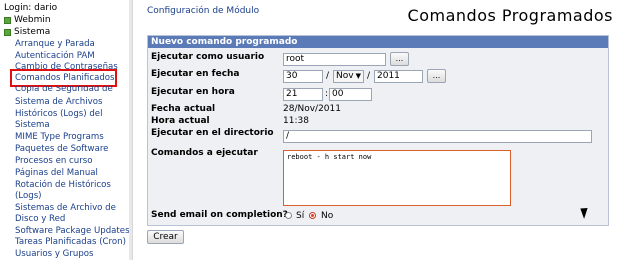 This screenshot has height=260, width=640. Describe the element at coordinates (58, 114) in the screenshot. I see `sidebar-item-logs: Históricos (Logs) del` at that location.